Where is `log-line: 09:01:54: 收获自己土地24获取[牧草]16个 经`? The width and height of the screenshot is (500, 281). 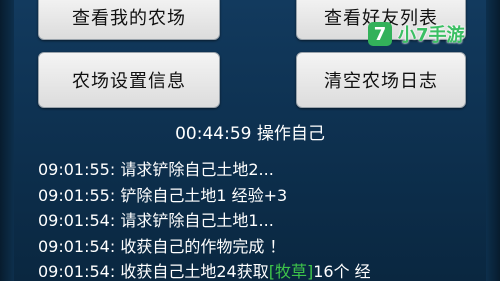 log-line: 09:01:54: 收获自己土地24获取[牧草]16个 经 is located at coordinates (263, 270).